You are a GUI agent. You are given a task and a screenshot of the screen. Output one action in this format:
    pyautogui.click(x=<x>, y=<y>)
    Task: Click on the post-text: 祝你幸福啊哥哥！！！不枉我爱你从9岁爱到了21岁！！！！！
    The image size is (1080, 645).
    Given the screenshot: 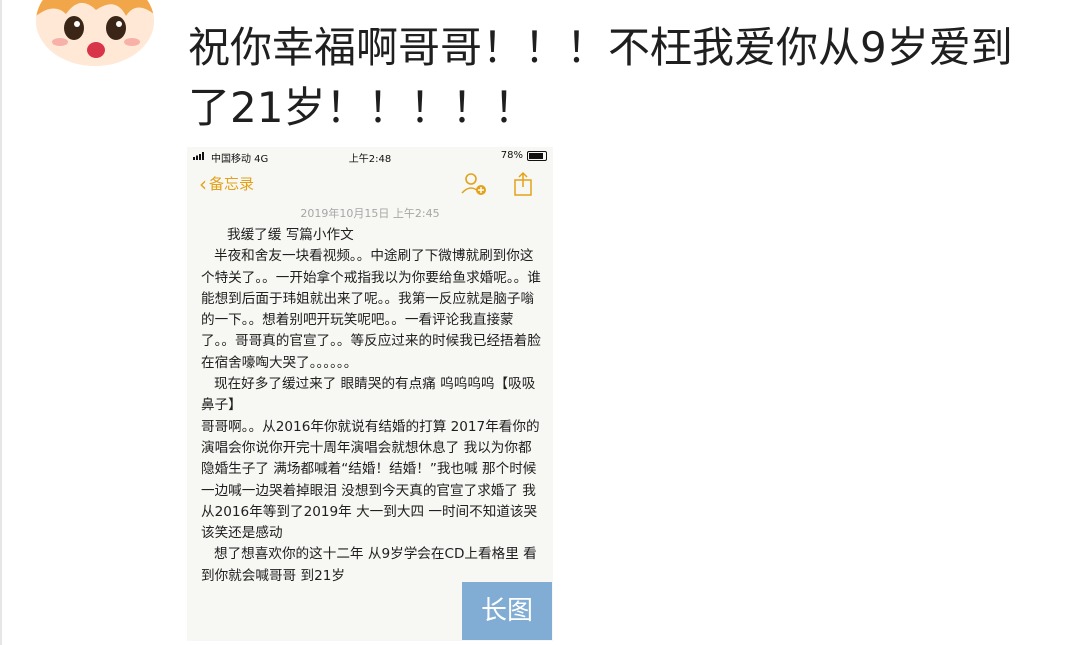 What is the action you would take?
    pyautogui.click(x=600, y=77)
    